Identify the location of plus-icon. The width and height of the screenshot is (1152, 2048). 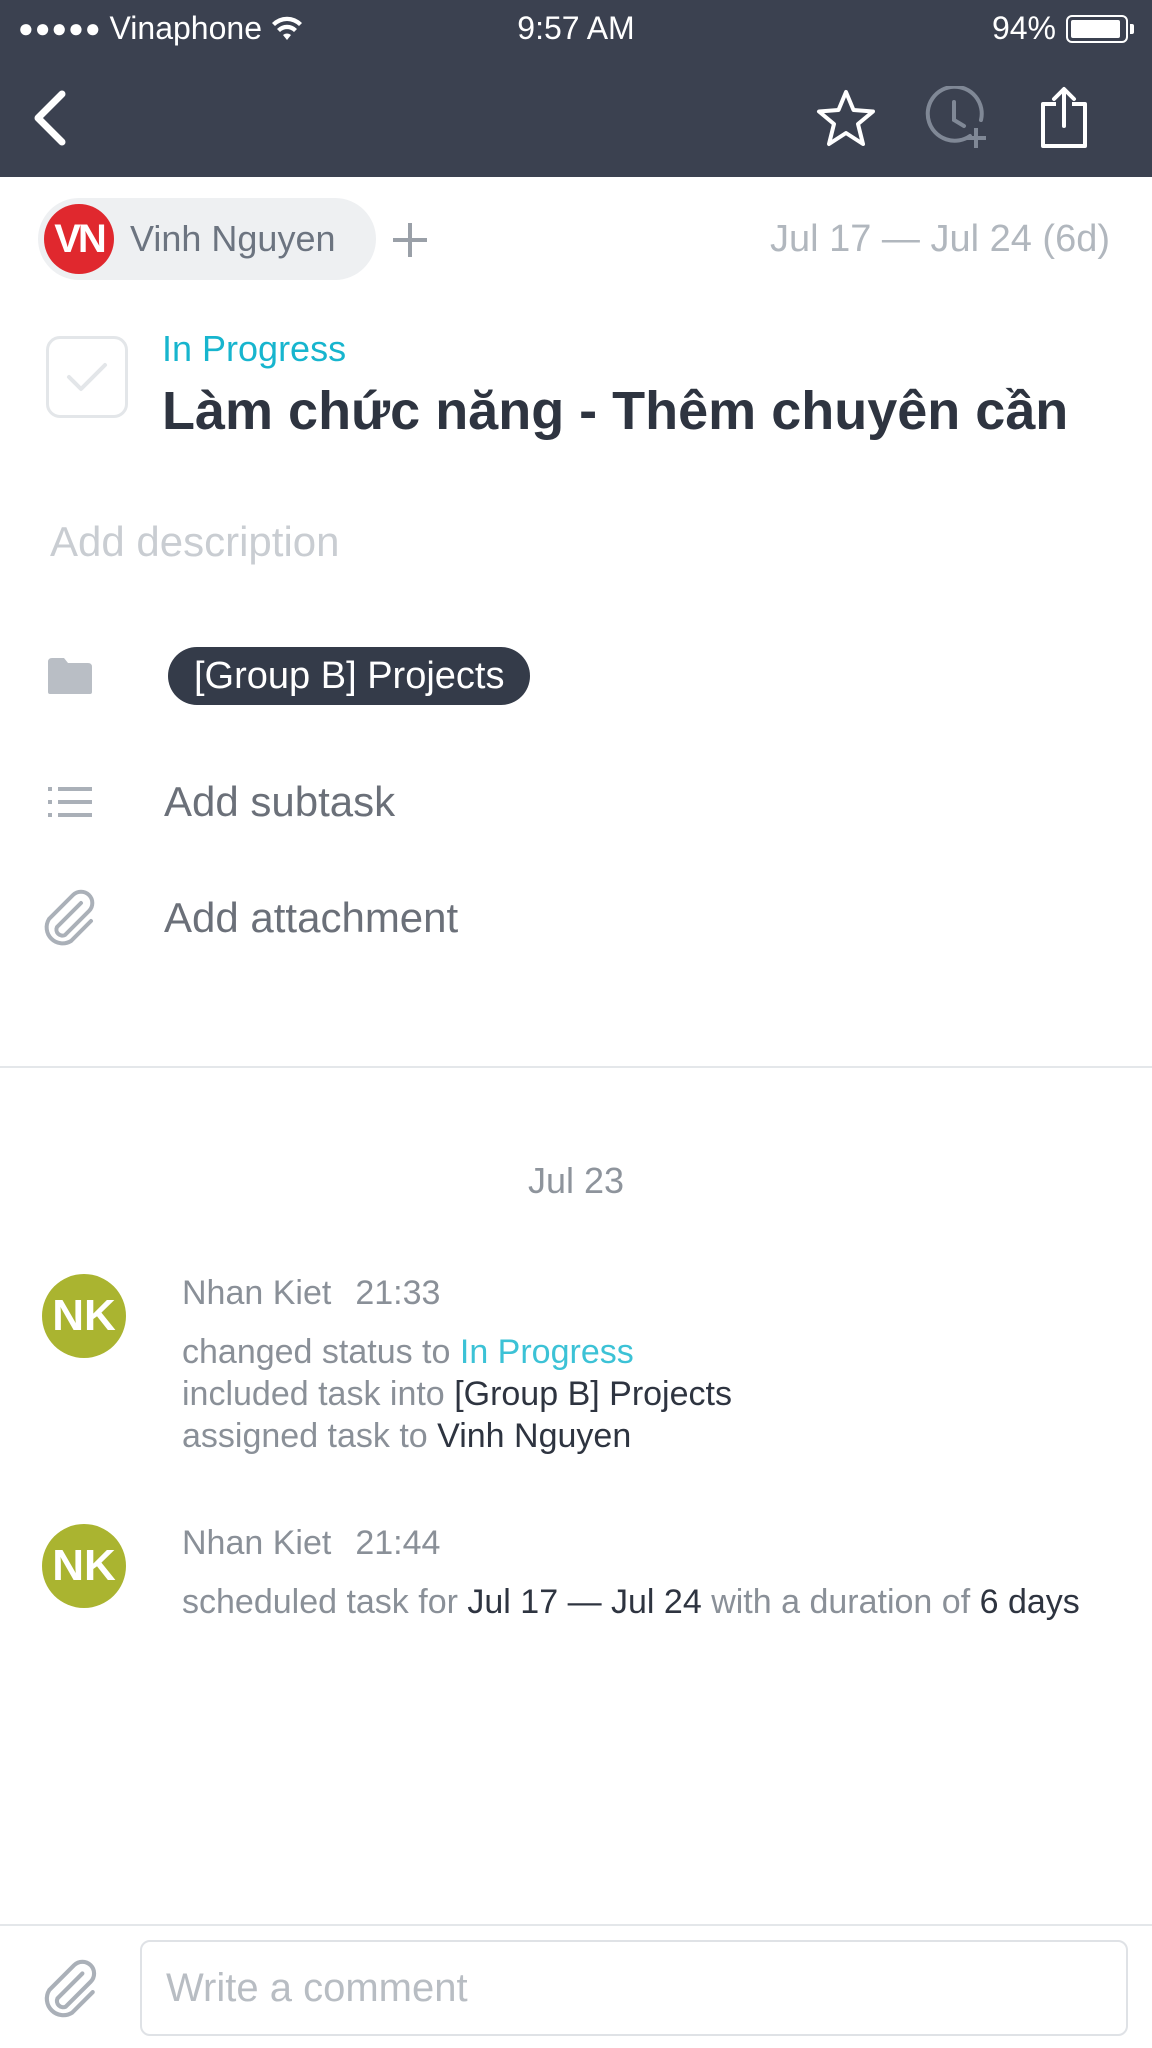
(410, 240).